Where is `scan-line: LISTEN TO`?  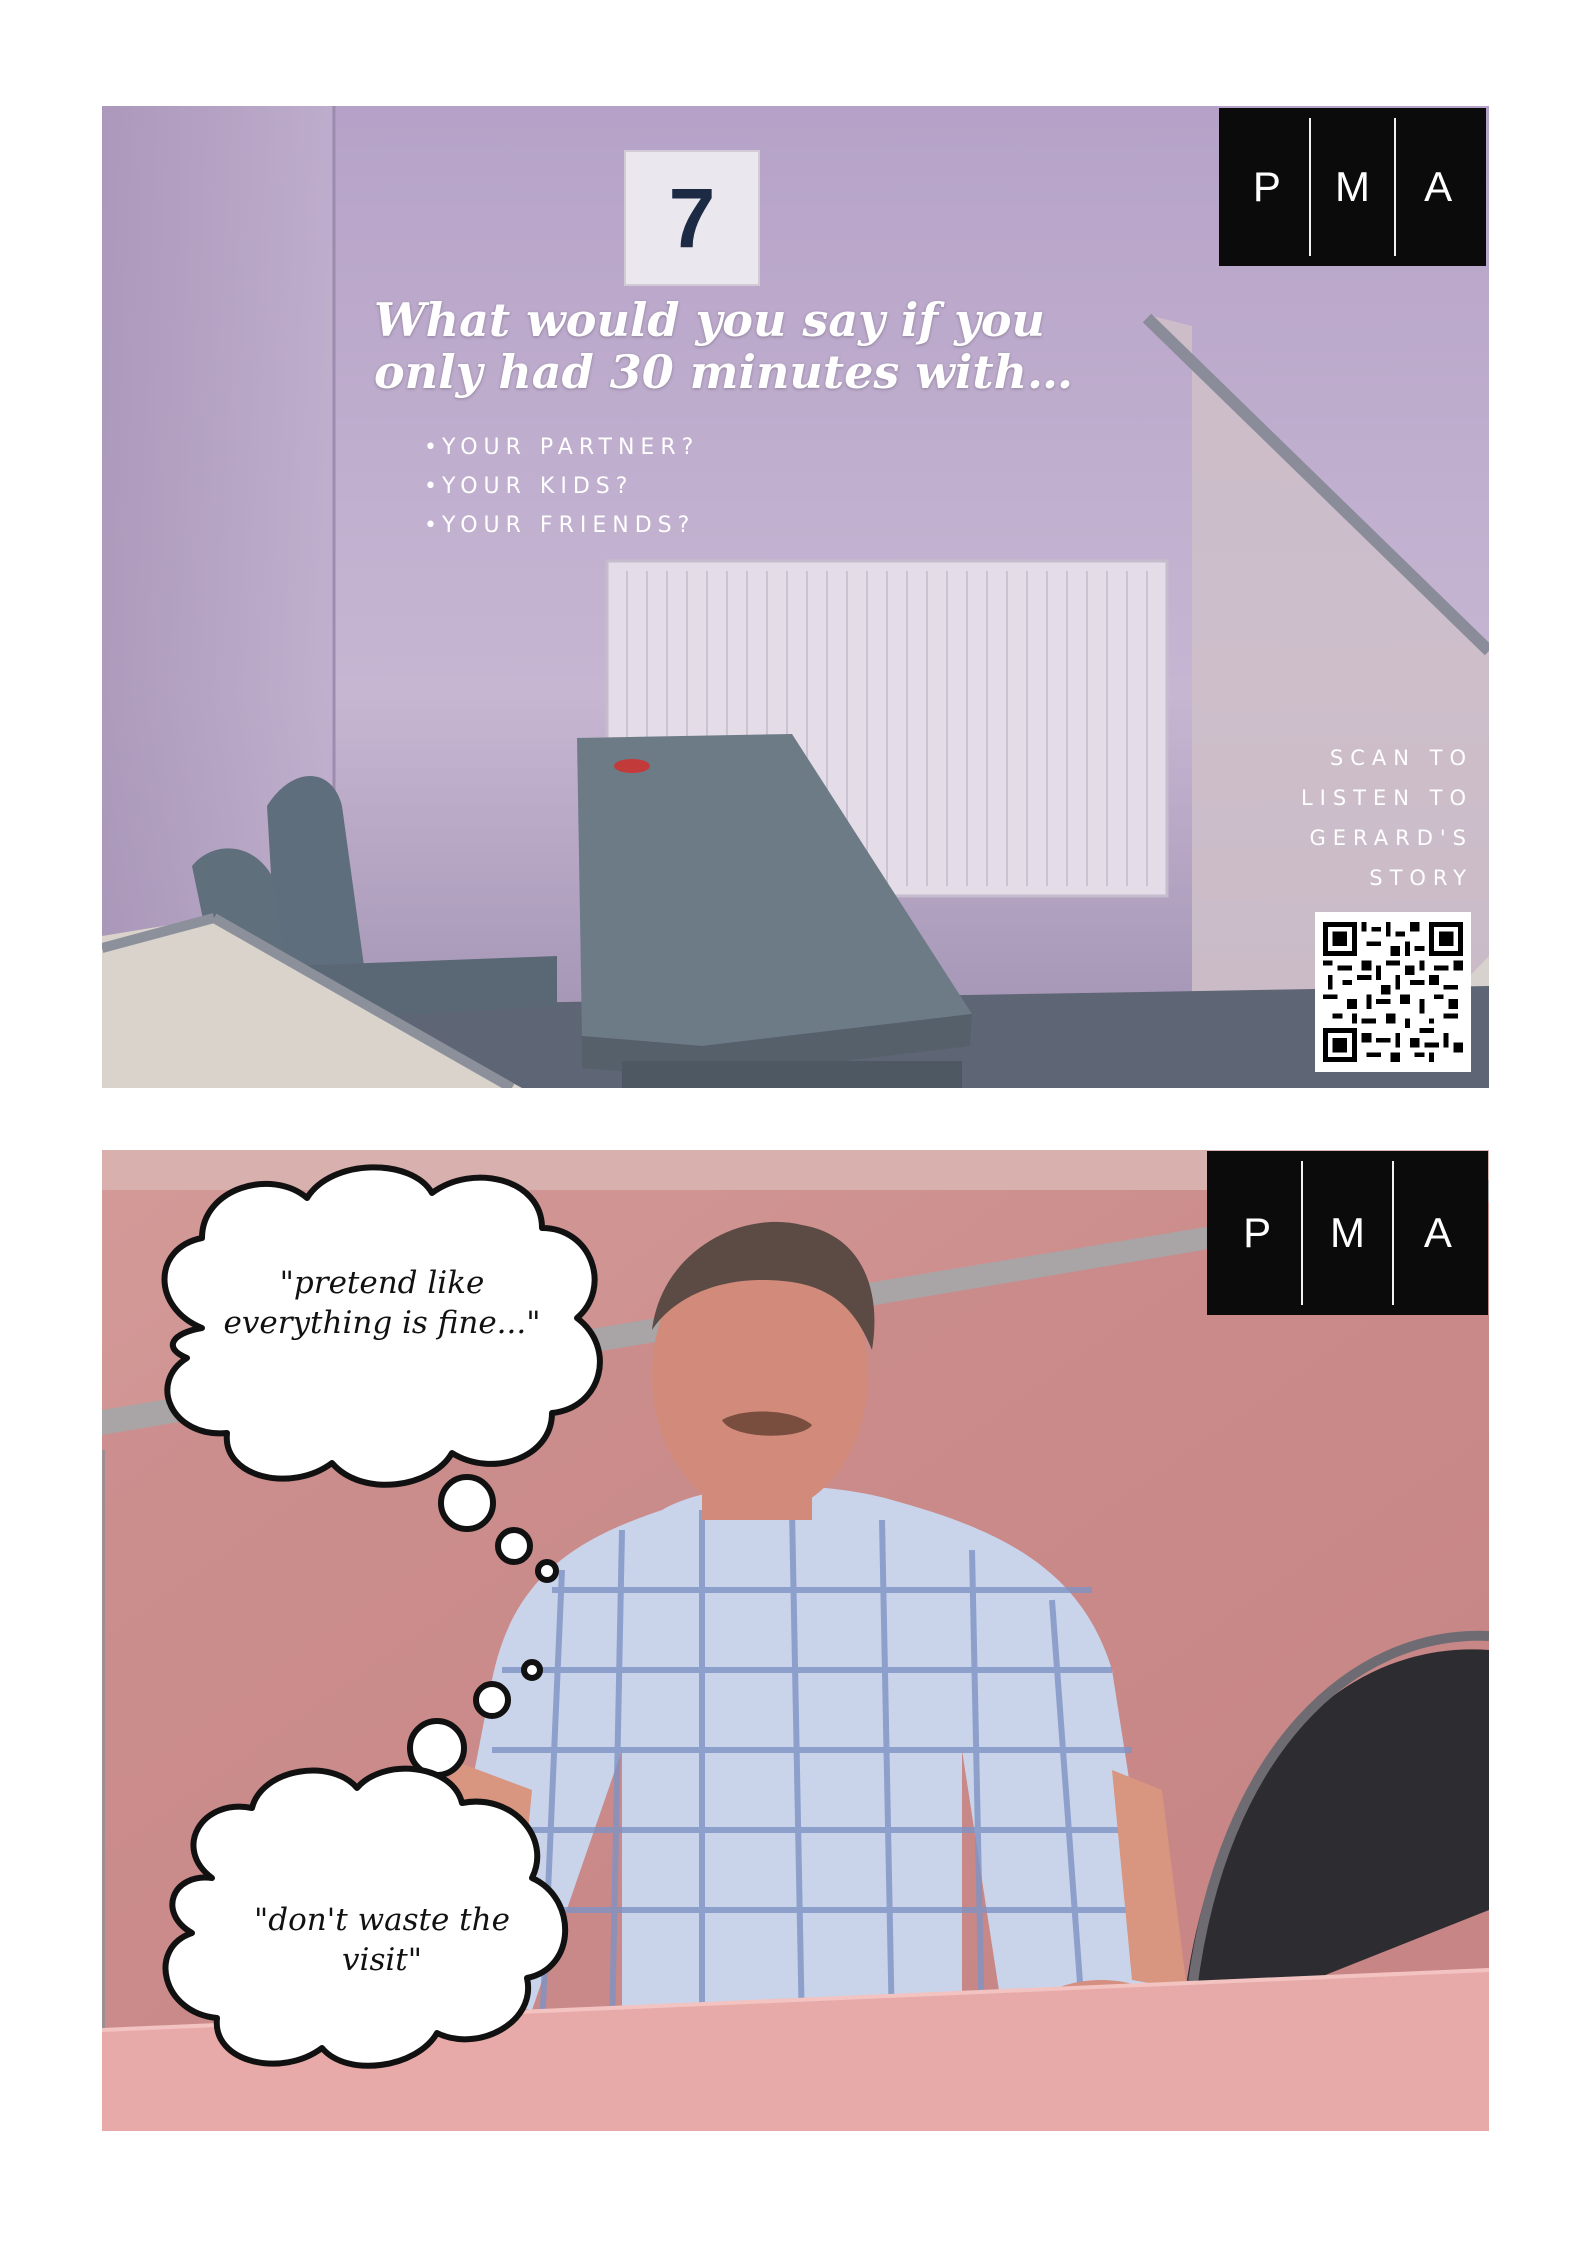 scan-line: LISTEN TO is located at coordinates (1386, 798).